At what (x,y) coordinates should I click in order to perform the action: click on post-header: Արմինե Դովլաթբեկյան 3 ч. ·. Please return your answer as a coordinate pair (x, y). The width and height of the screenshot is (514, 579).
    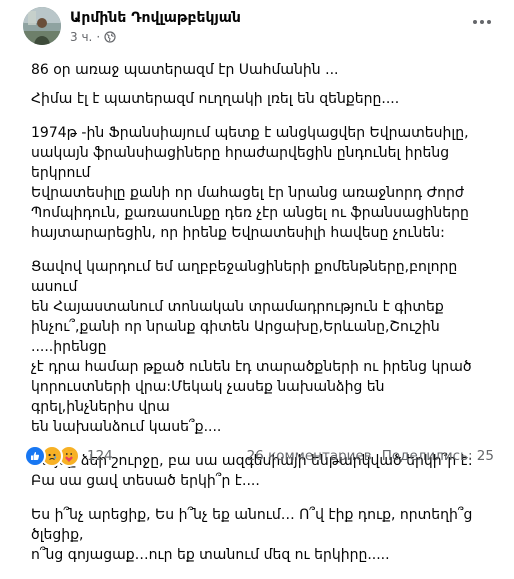
    Looking at the image, I should click on (132, 26).